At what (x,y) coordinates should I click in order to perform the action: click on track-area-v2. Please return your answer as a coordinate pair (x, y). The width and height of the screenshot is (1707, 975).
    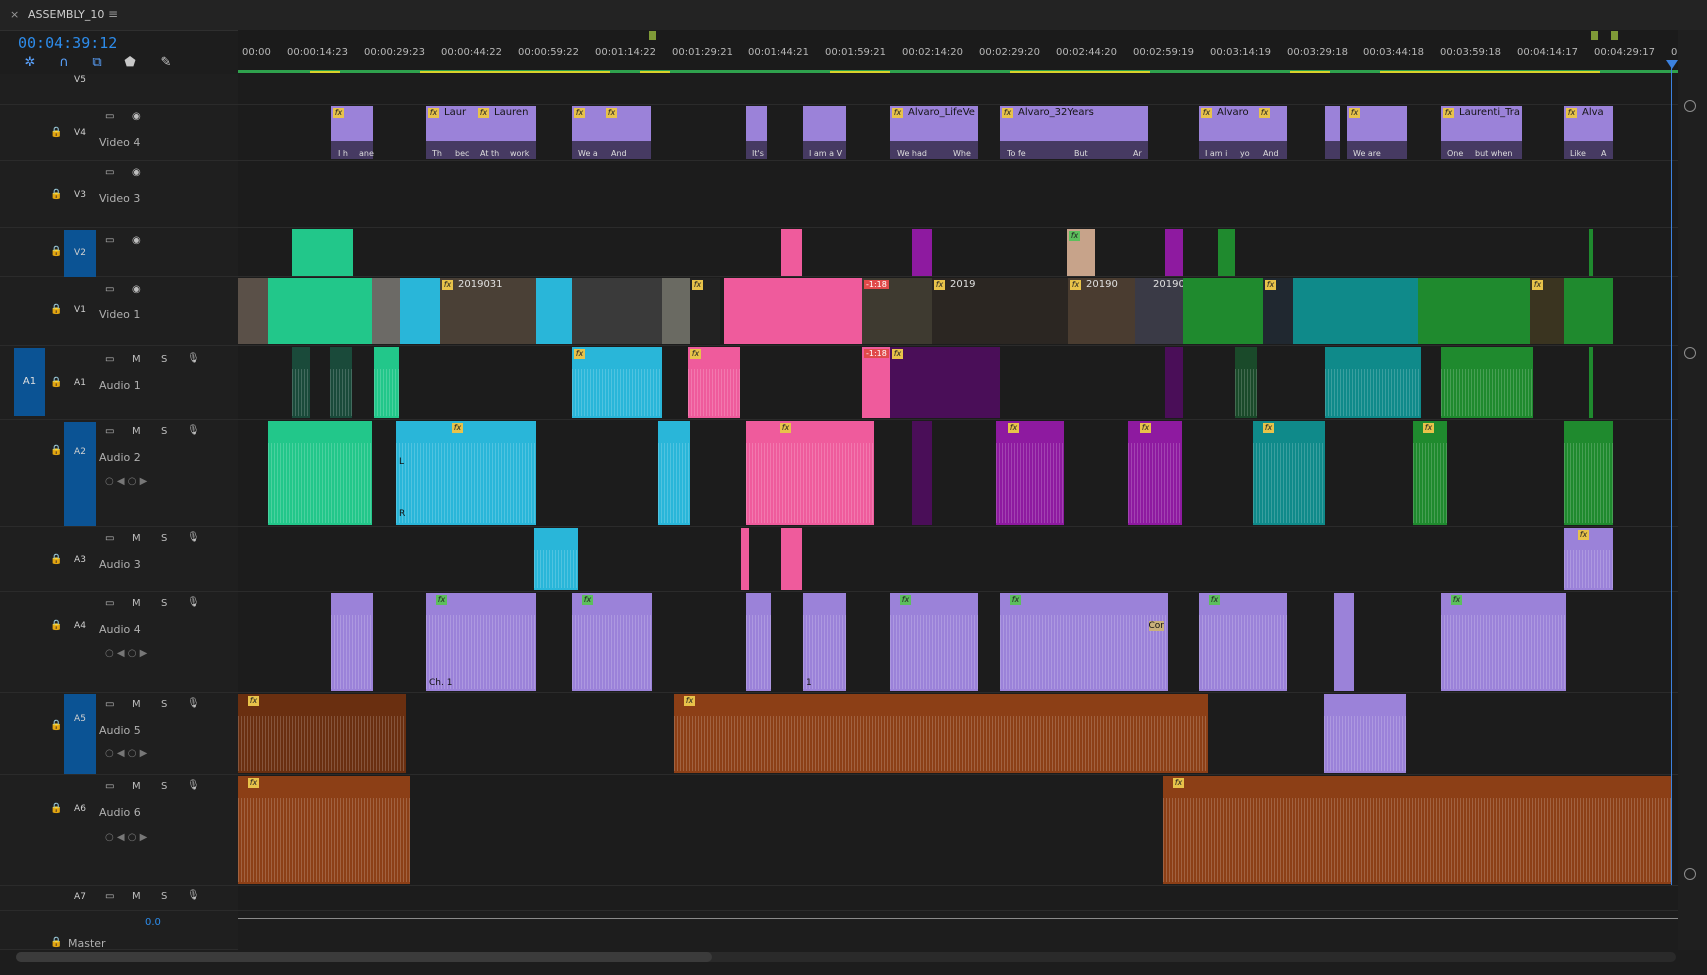
    Looking at the image, I should click on (958, 252).